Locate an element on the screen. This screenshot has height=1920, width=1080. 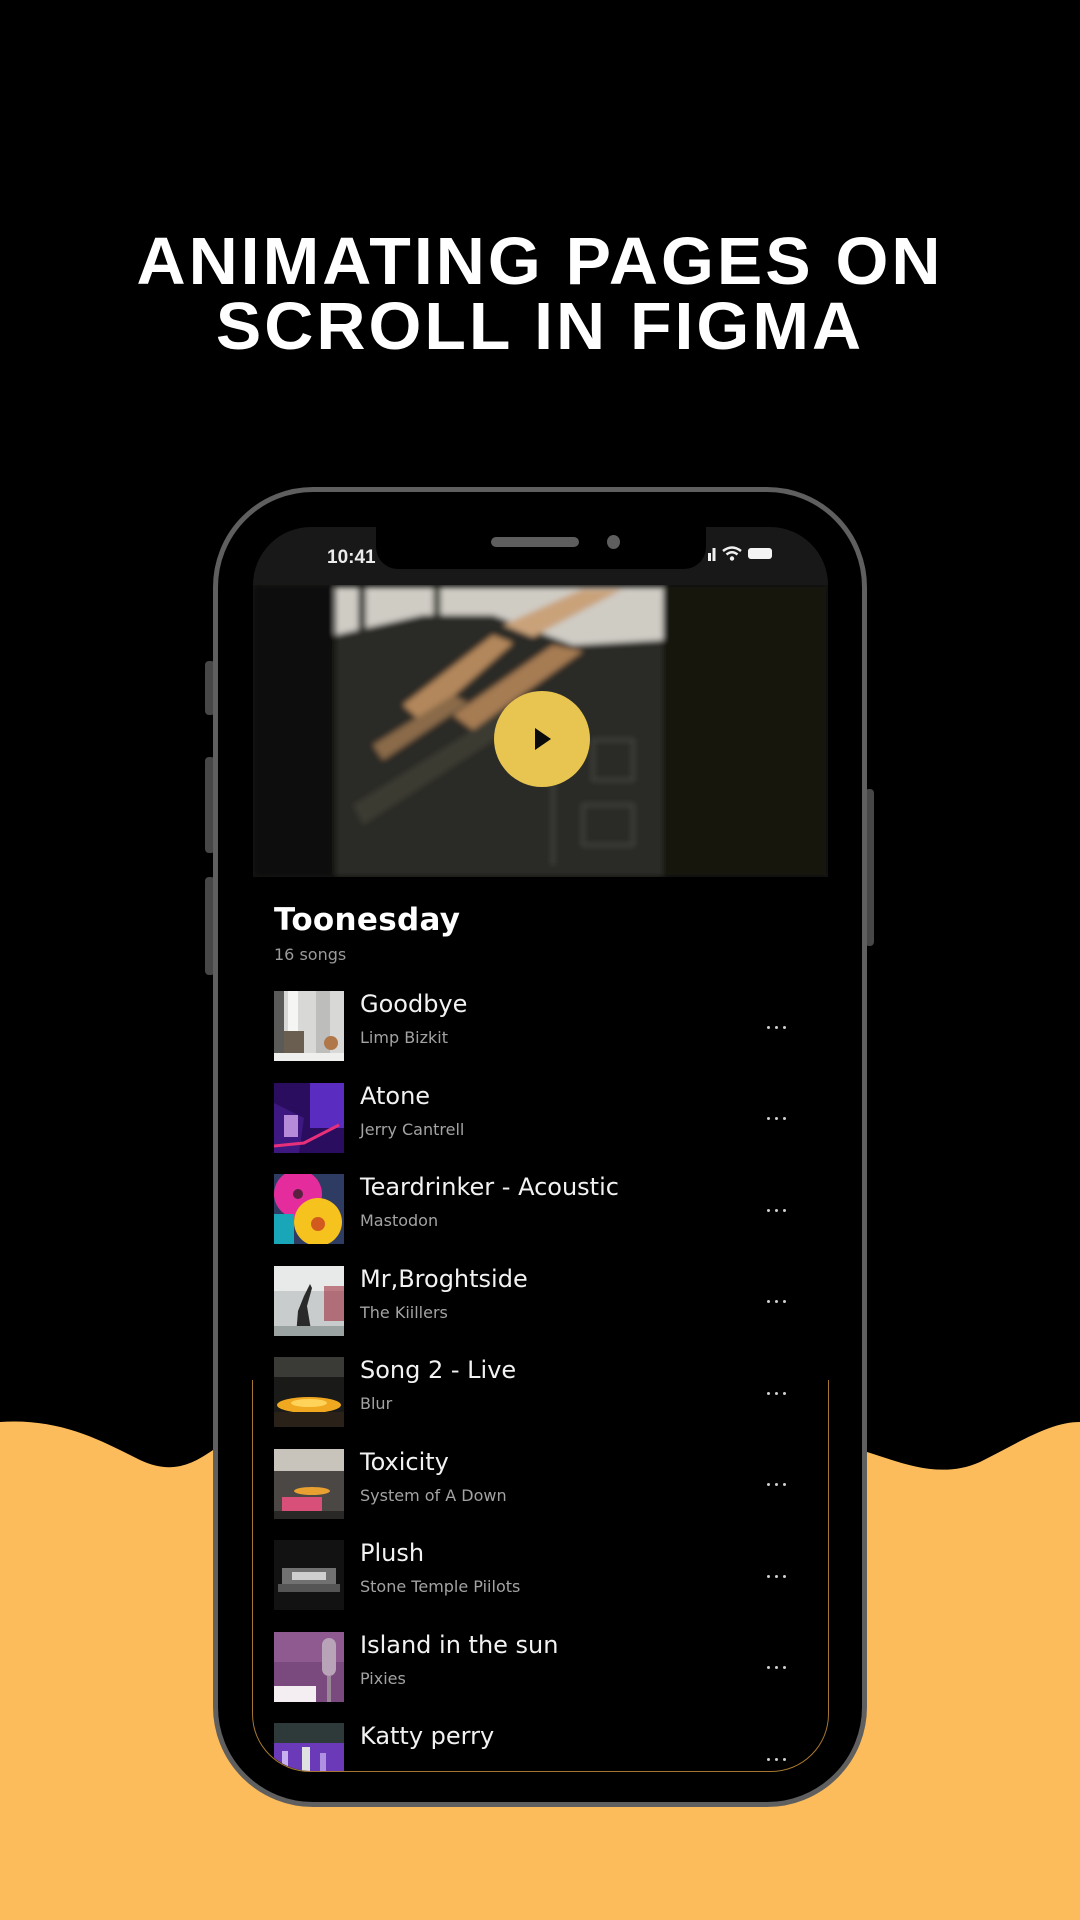
song-title: Song 2 - Live is located at coordinates (438, 1370).